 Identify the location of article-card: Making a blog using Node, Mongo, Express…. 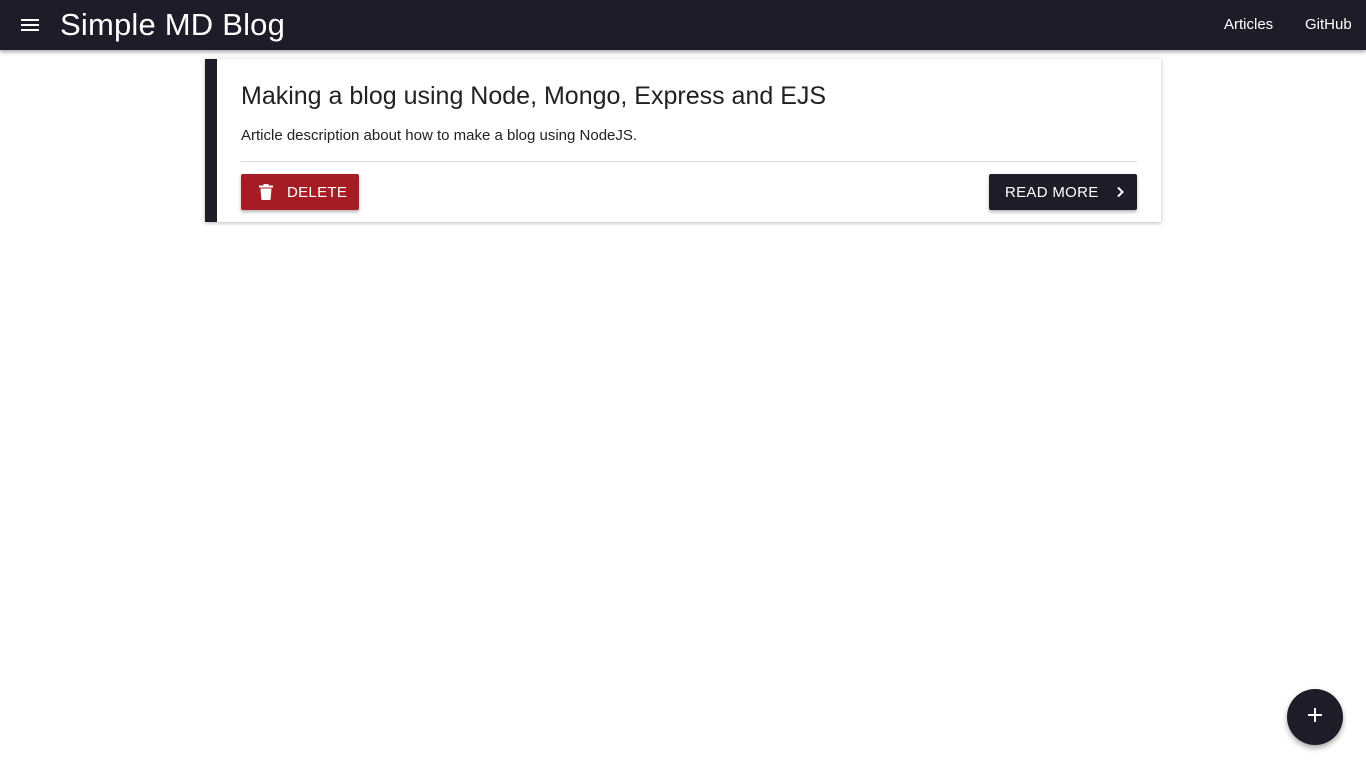
(683, 140).